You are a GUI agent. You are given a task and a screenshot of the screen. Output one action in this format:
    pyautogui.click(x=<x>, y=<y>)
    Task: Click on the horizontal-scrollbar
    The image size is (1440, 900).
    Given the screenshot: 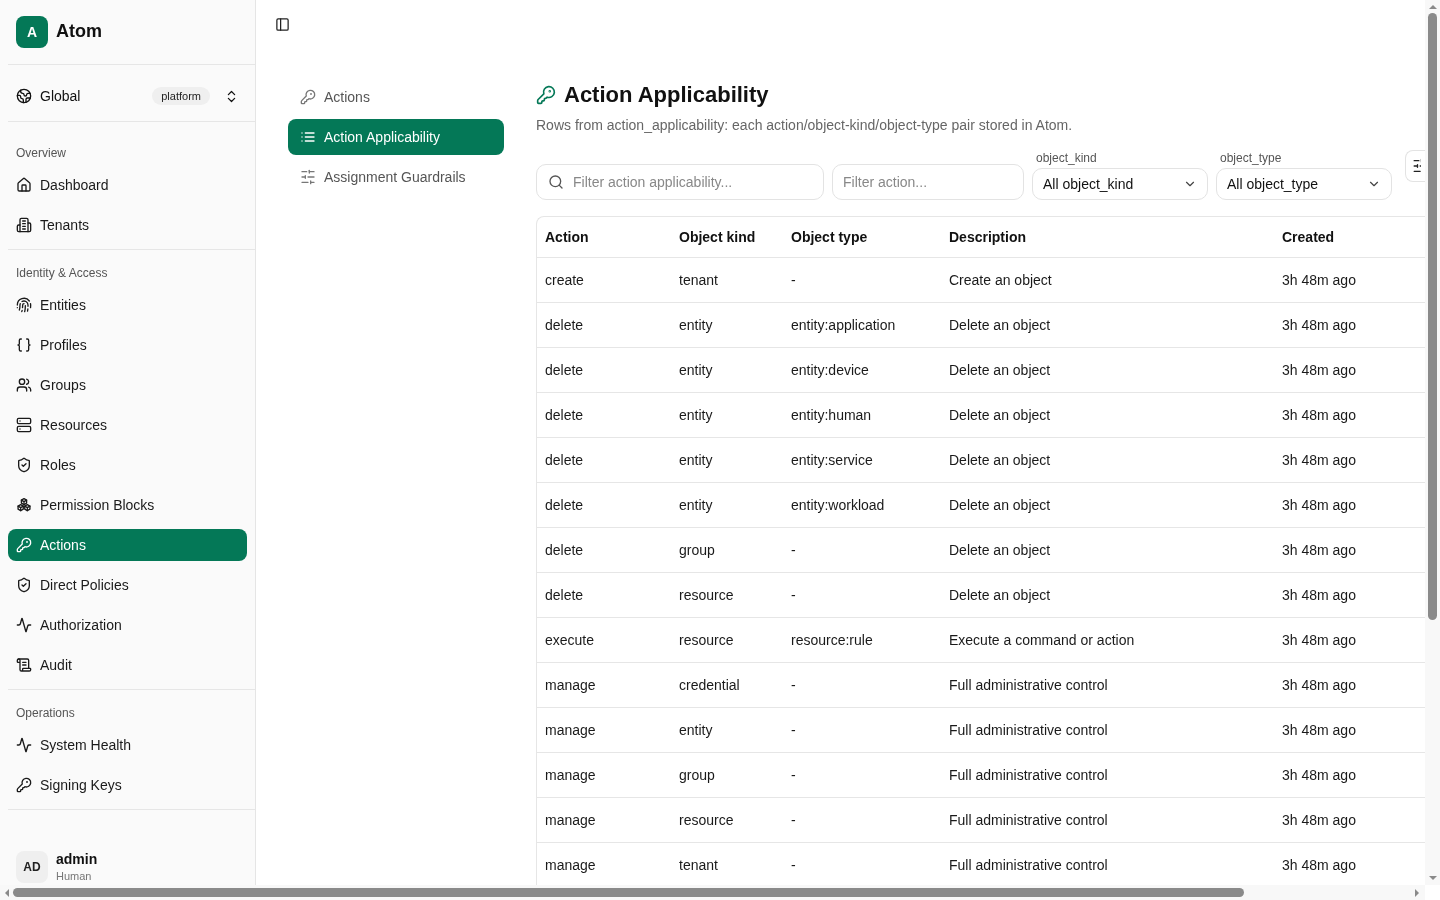 What is the action you would take?
    pyautogui.click(x=712, y=892)
    